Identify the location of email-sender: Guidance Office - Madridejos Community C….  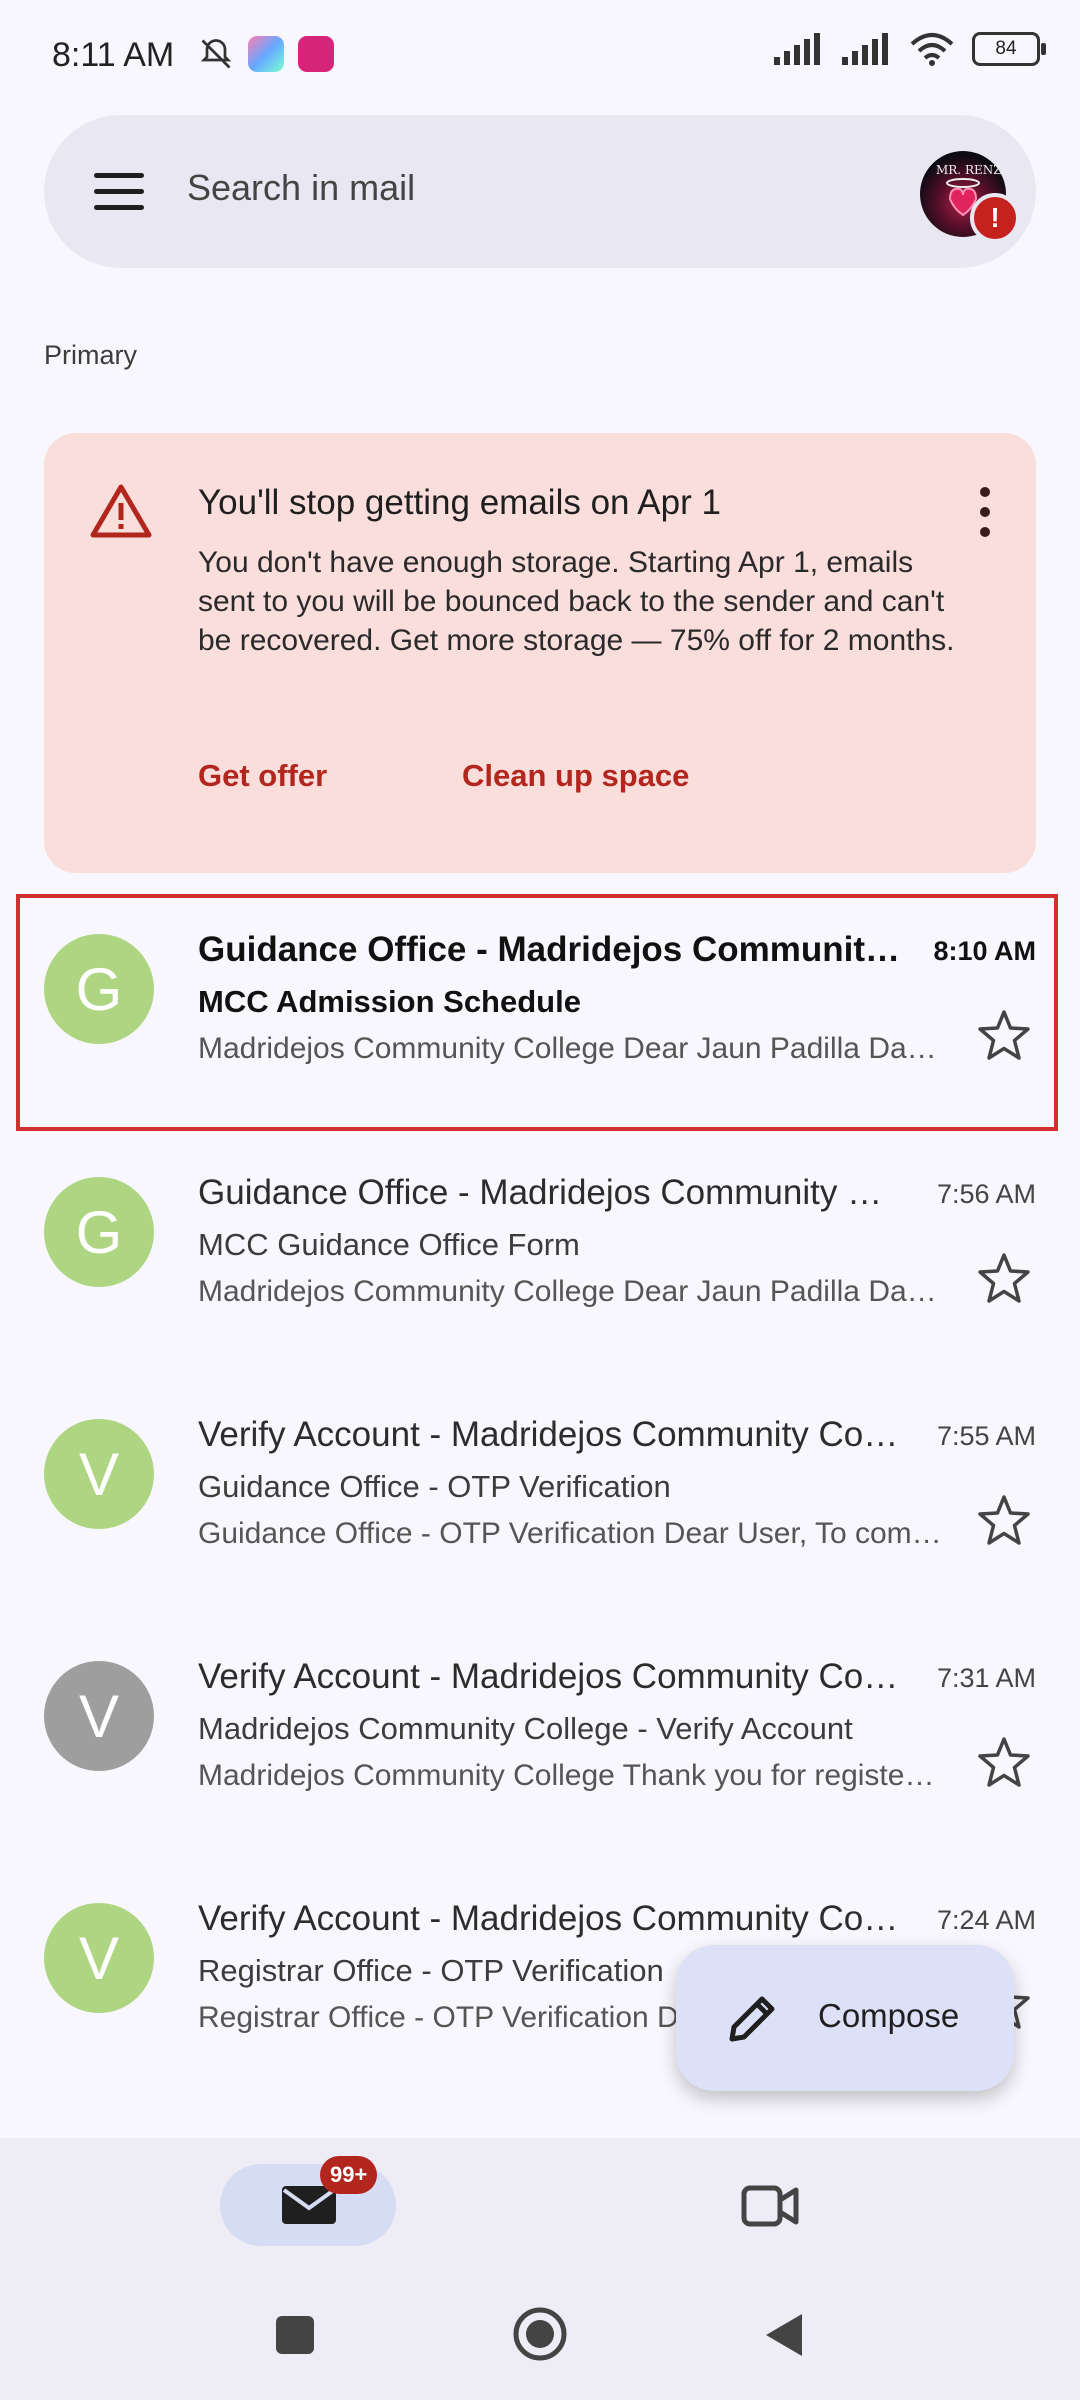
(550, 1192).